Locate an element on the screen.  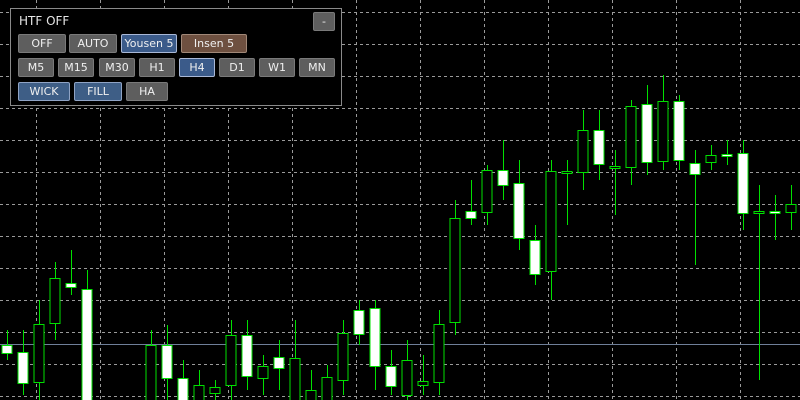
wick-toggle-button: WICK is located at coordinates (44, 91).